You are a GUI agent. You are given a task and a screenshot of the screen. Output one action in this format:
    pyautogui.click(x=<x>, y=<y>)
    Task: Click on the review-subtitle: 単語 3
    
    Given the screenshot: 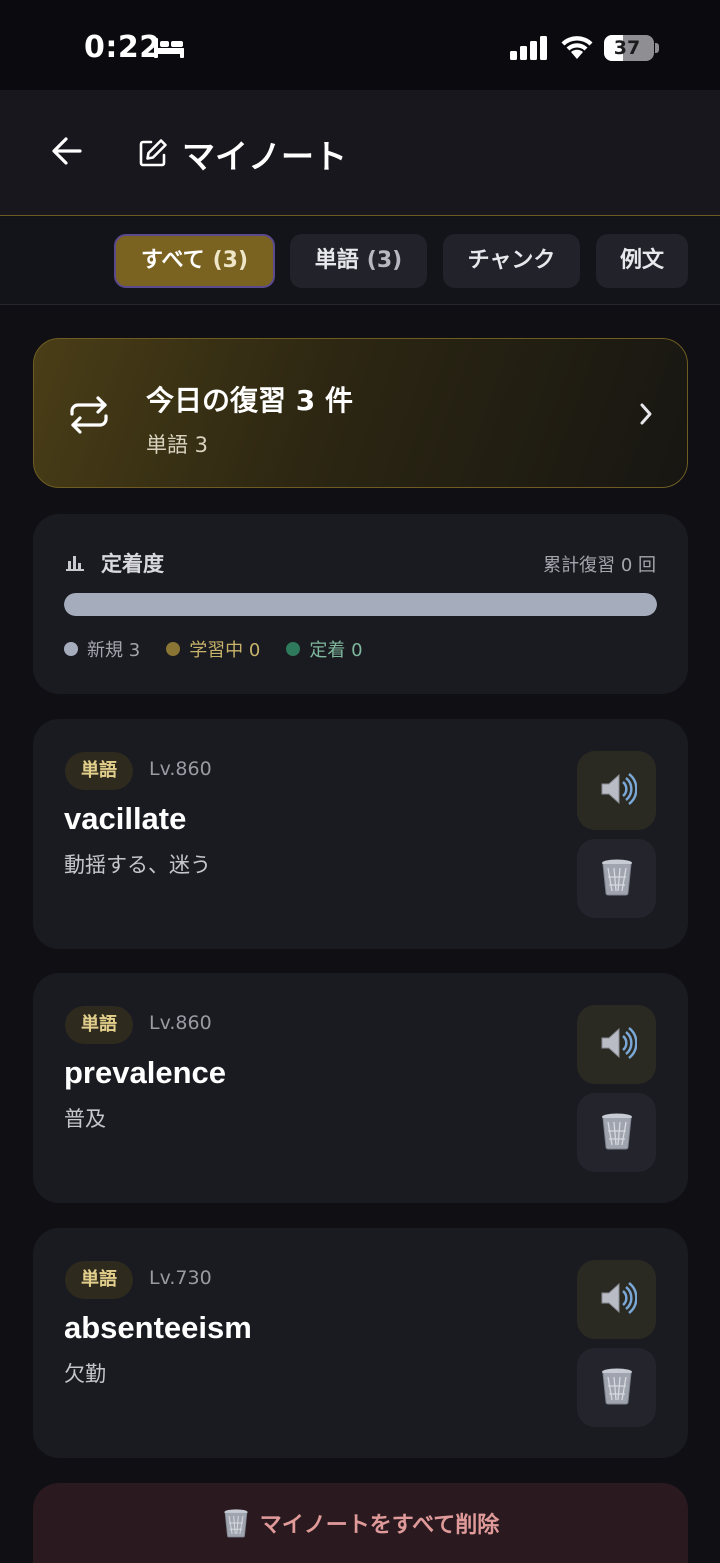 What is the action you would take?
    pyautogui.click(x=177, y=445)
    